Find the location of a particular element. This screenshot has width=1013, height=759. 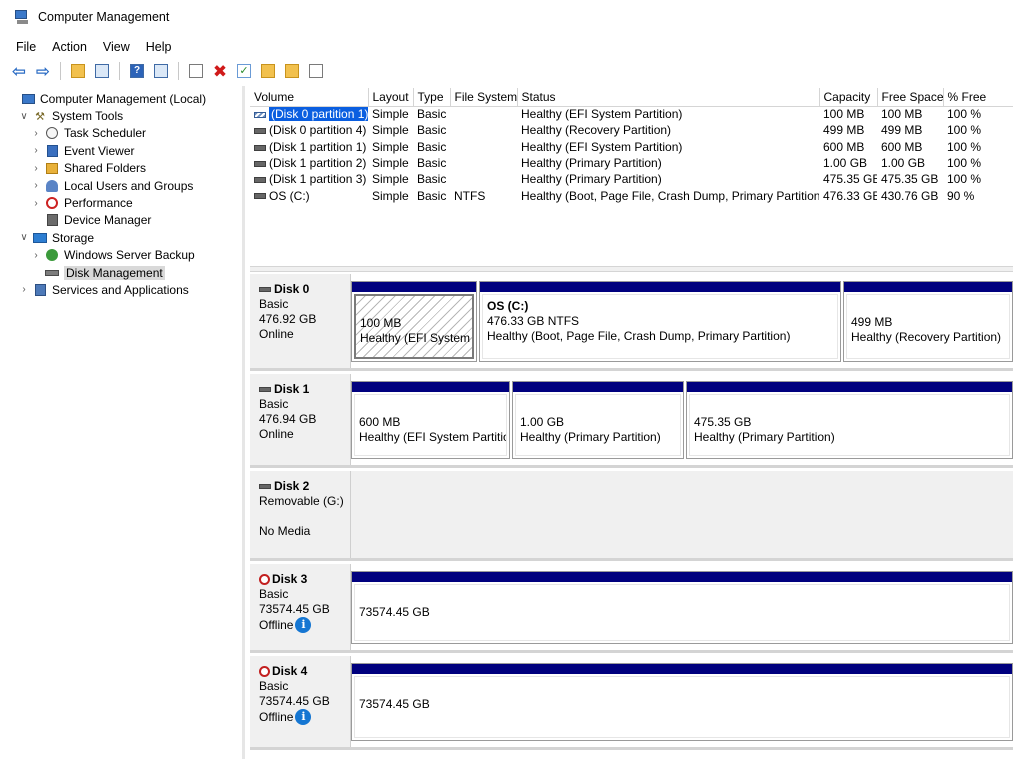

tree-item-device-manager: Device Manager is located at coordinates (121, 220).